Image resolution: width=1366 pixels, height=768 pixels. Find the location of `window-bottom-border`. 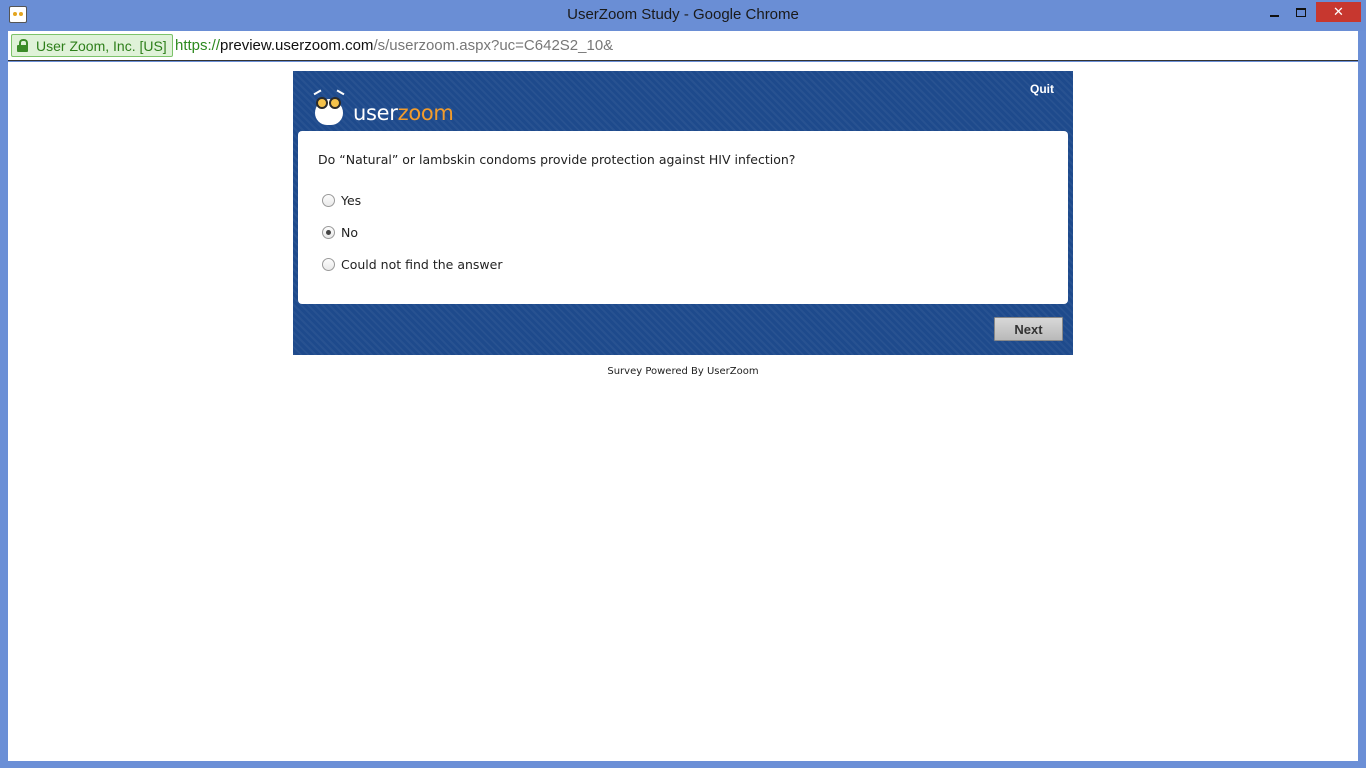

window-bottom-border is located at coordinates (683, 764).